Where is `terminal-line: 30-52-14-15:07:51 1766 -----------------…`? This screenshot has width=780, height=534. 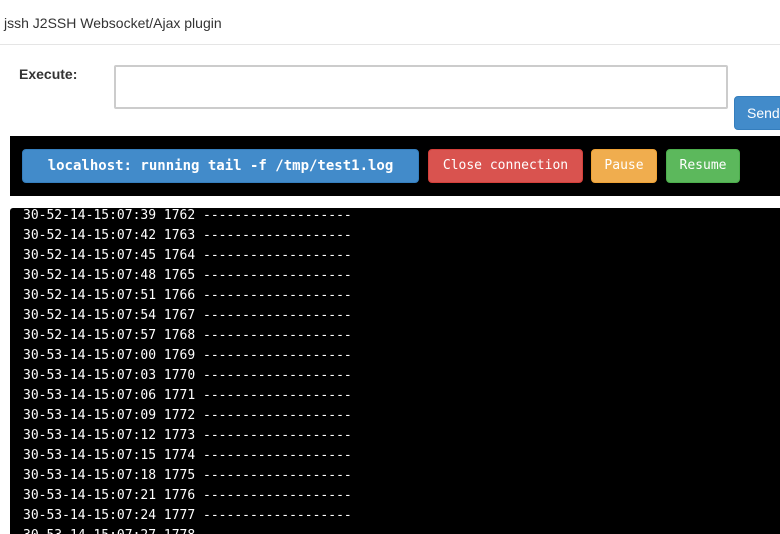 terminal-line: 30-52-14-15:07:51 1766 -----------------… is located at coordinates (187, 295).